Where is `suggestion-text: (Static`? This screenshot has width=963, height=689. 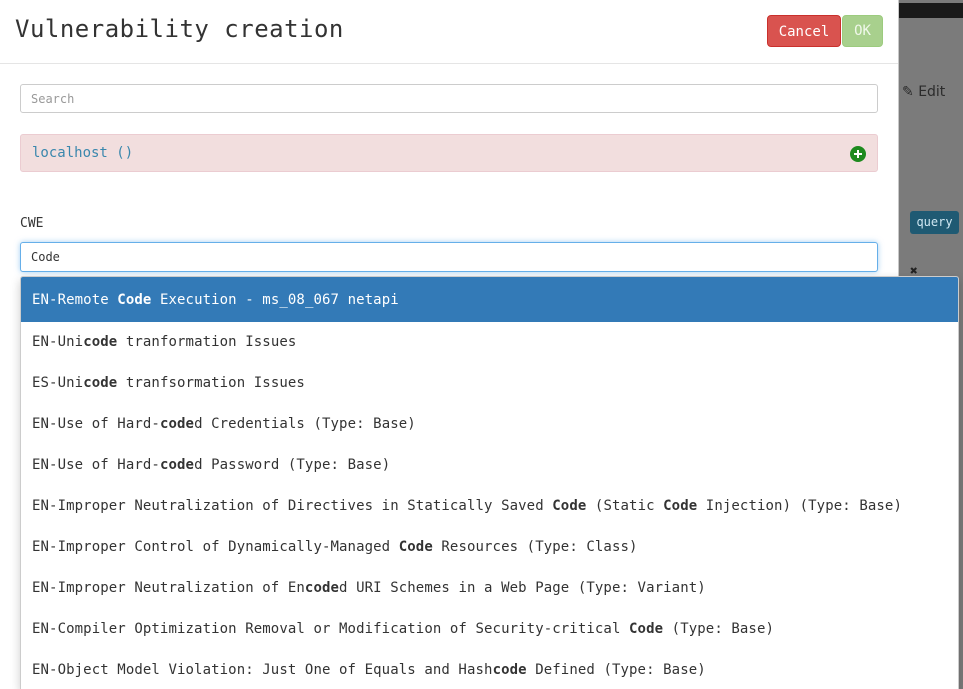
suggestion-text: (Static is located at coordinates (625, 506).